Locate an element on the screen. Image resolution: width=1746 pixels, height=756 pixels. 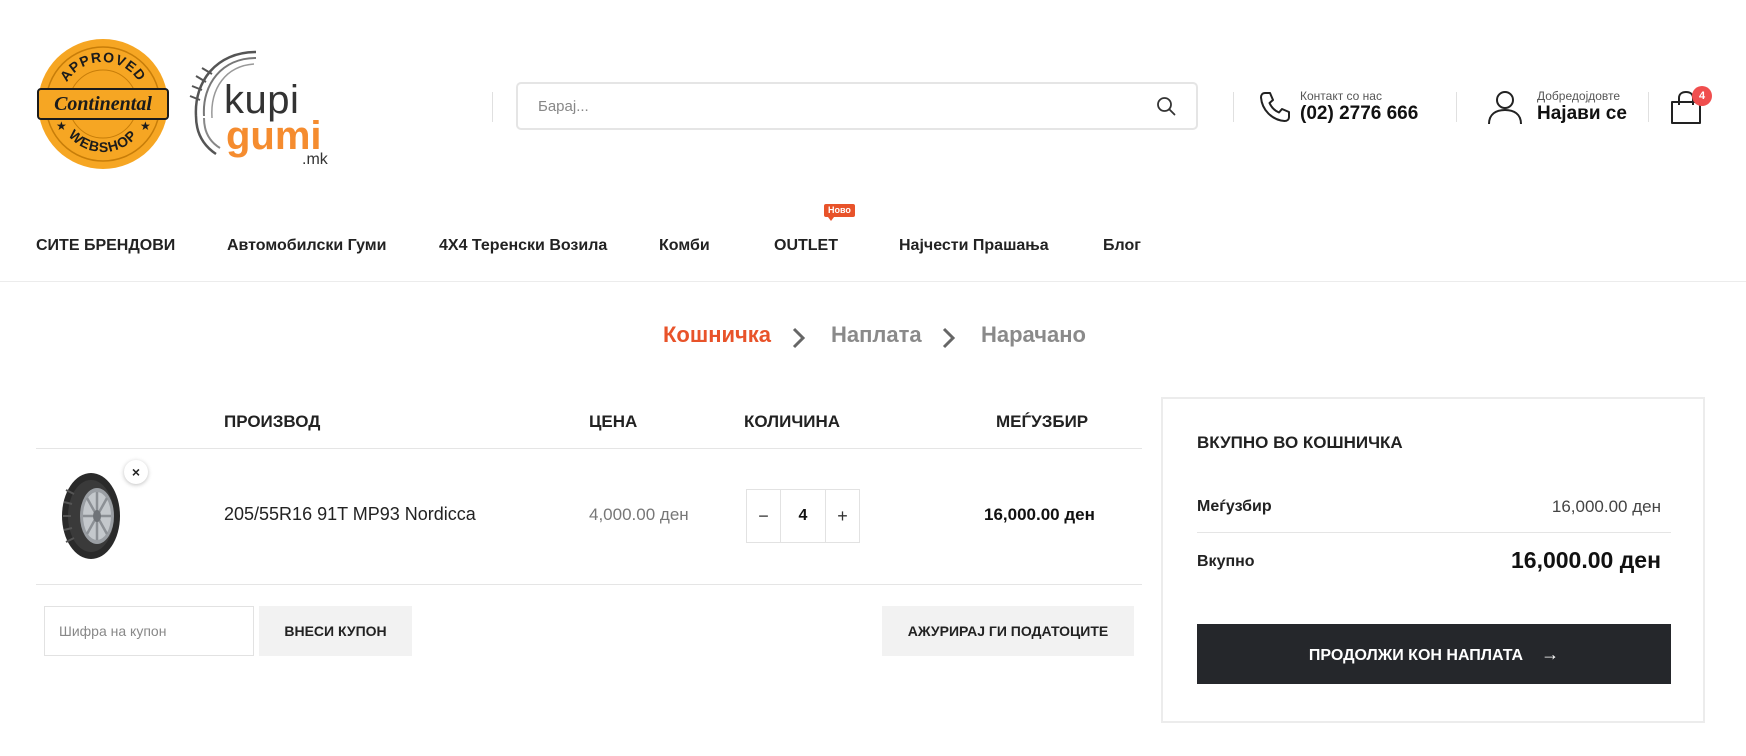
quantity-increase-button: + is located at coordinates (842, 516).